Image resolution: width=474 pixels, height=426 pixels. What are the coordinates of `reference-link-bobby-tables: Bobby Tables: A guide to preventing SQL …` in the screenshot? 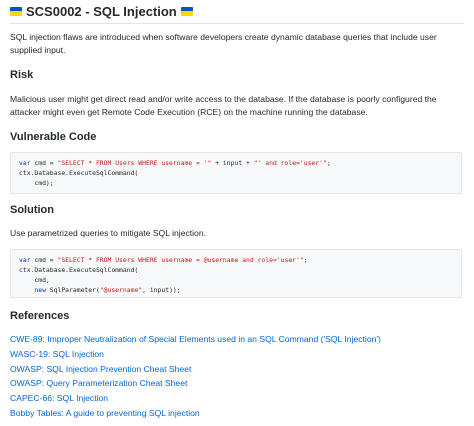 It's located at (105, 413).